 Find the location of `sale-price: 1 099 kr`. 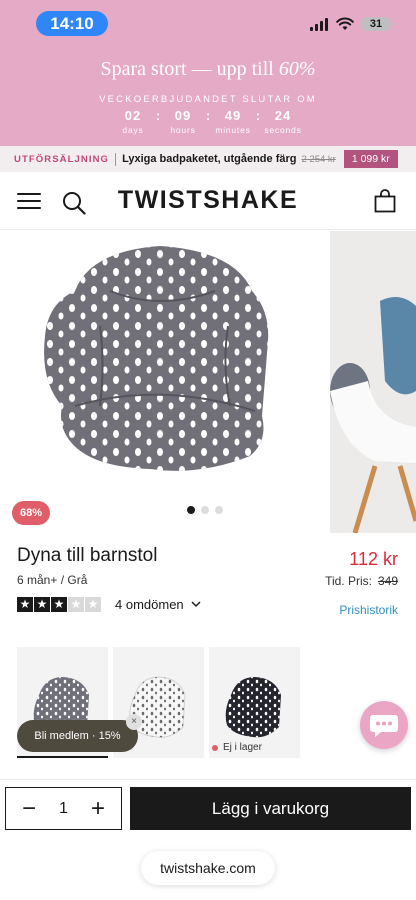

sale-price: 1 099 kr is located at coordinates (370, 159).